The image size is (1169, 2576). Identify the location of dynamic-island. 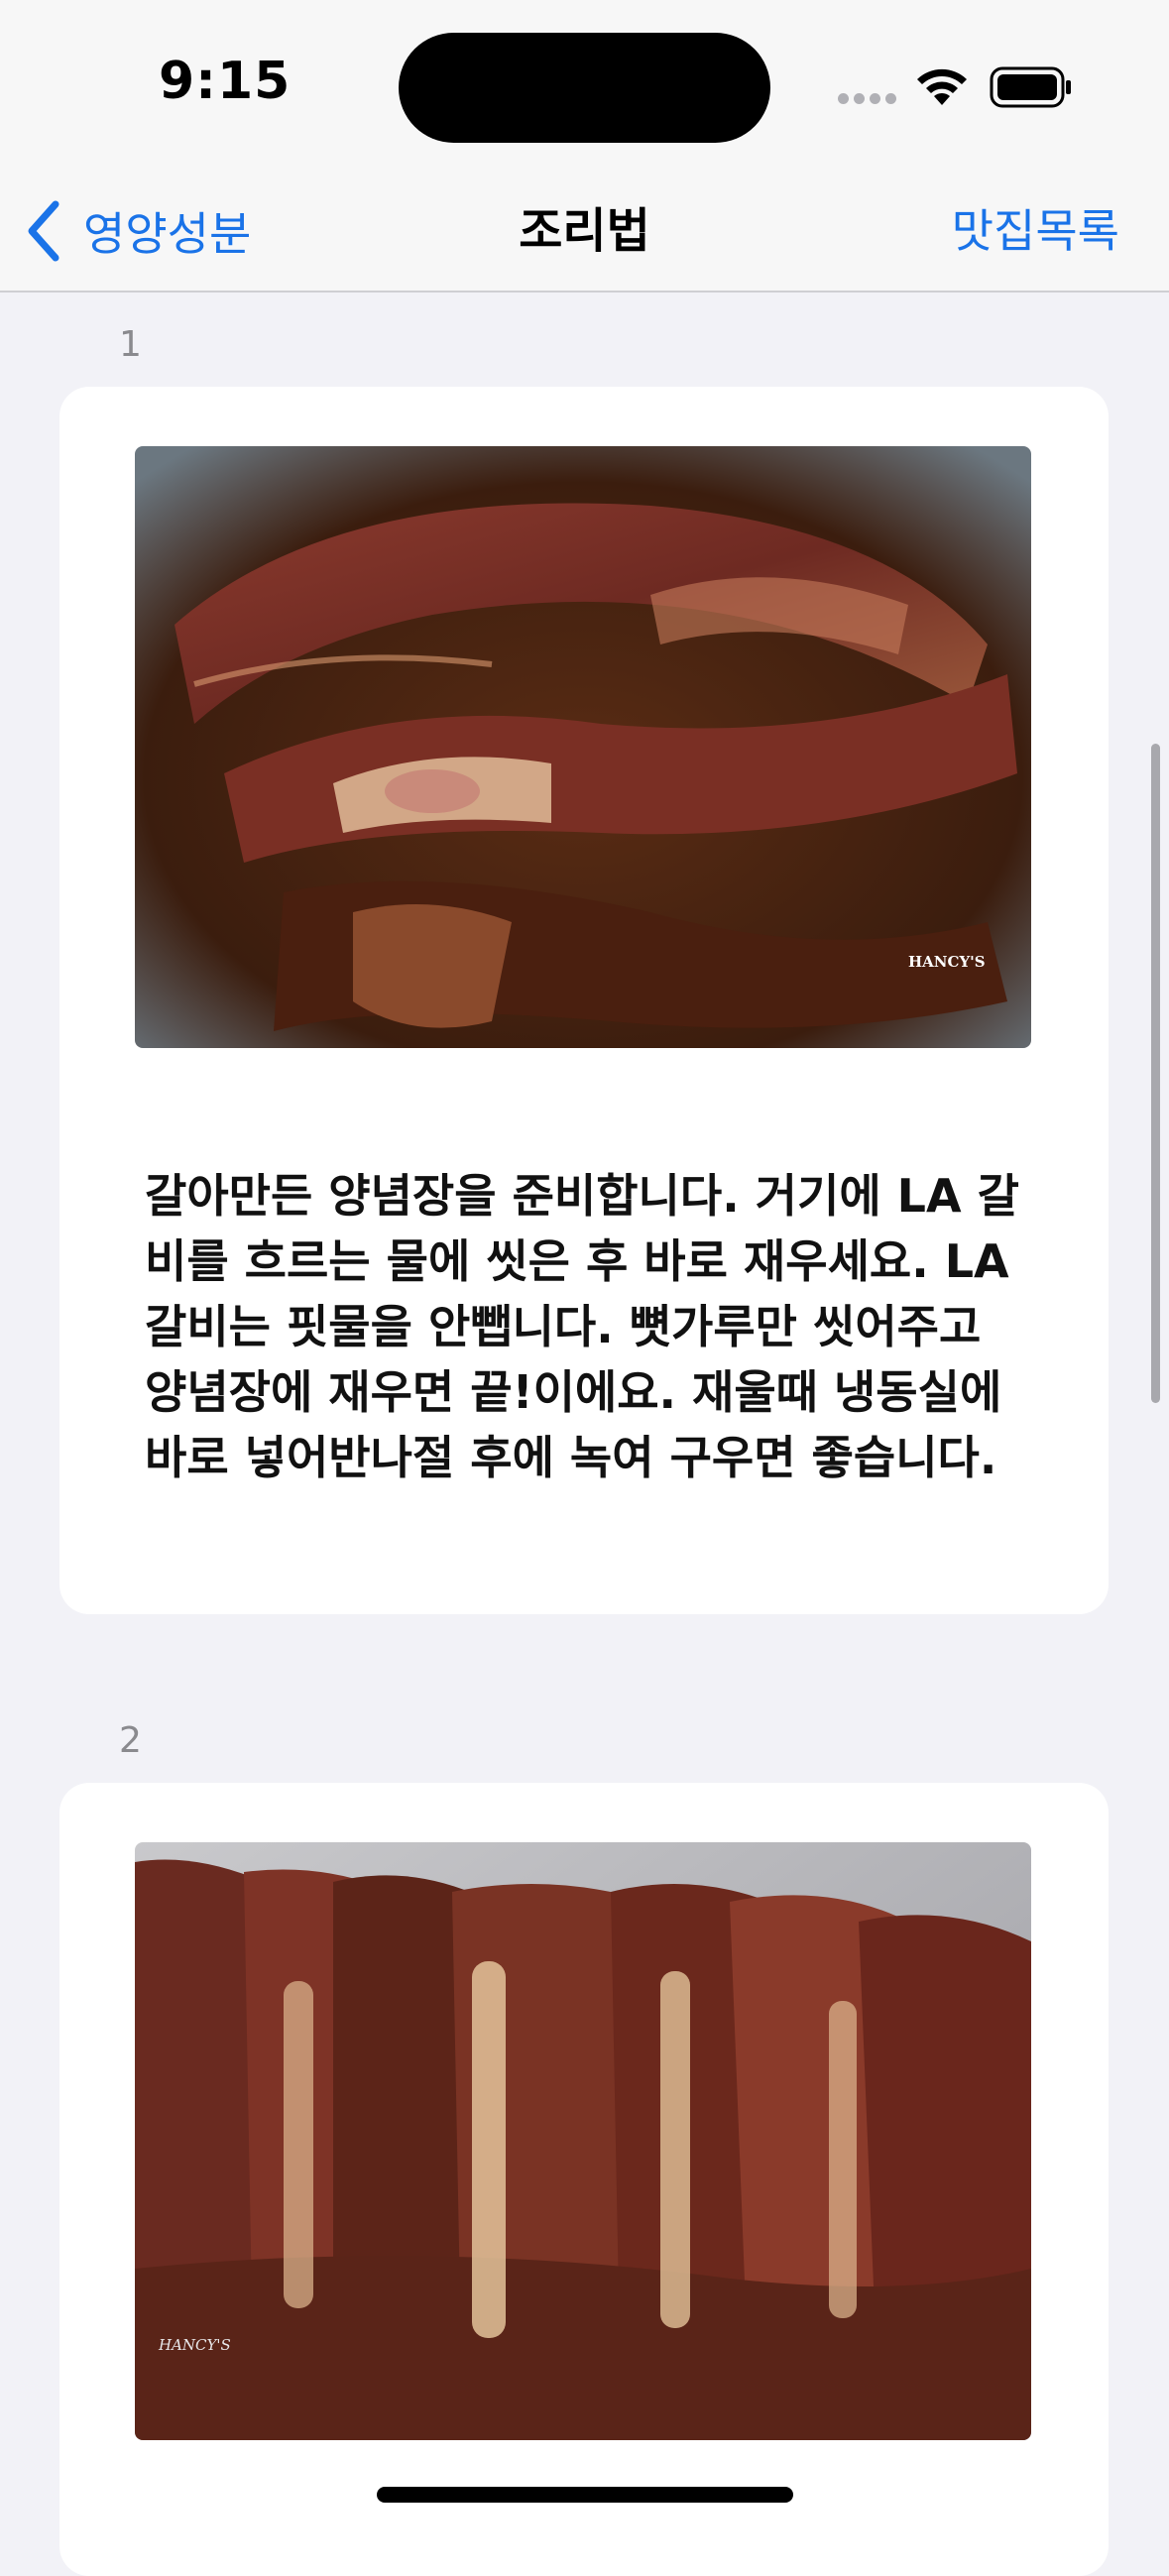
(584, 88).